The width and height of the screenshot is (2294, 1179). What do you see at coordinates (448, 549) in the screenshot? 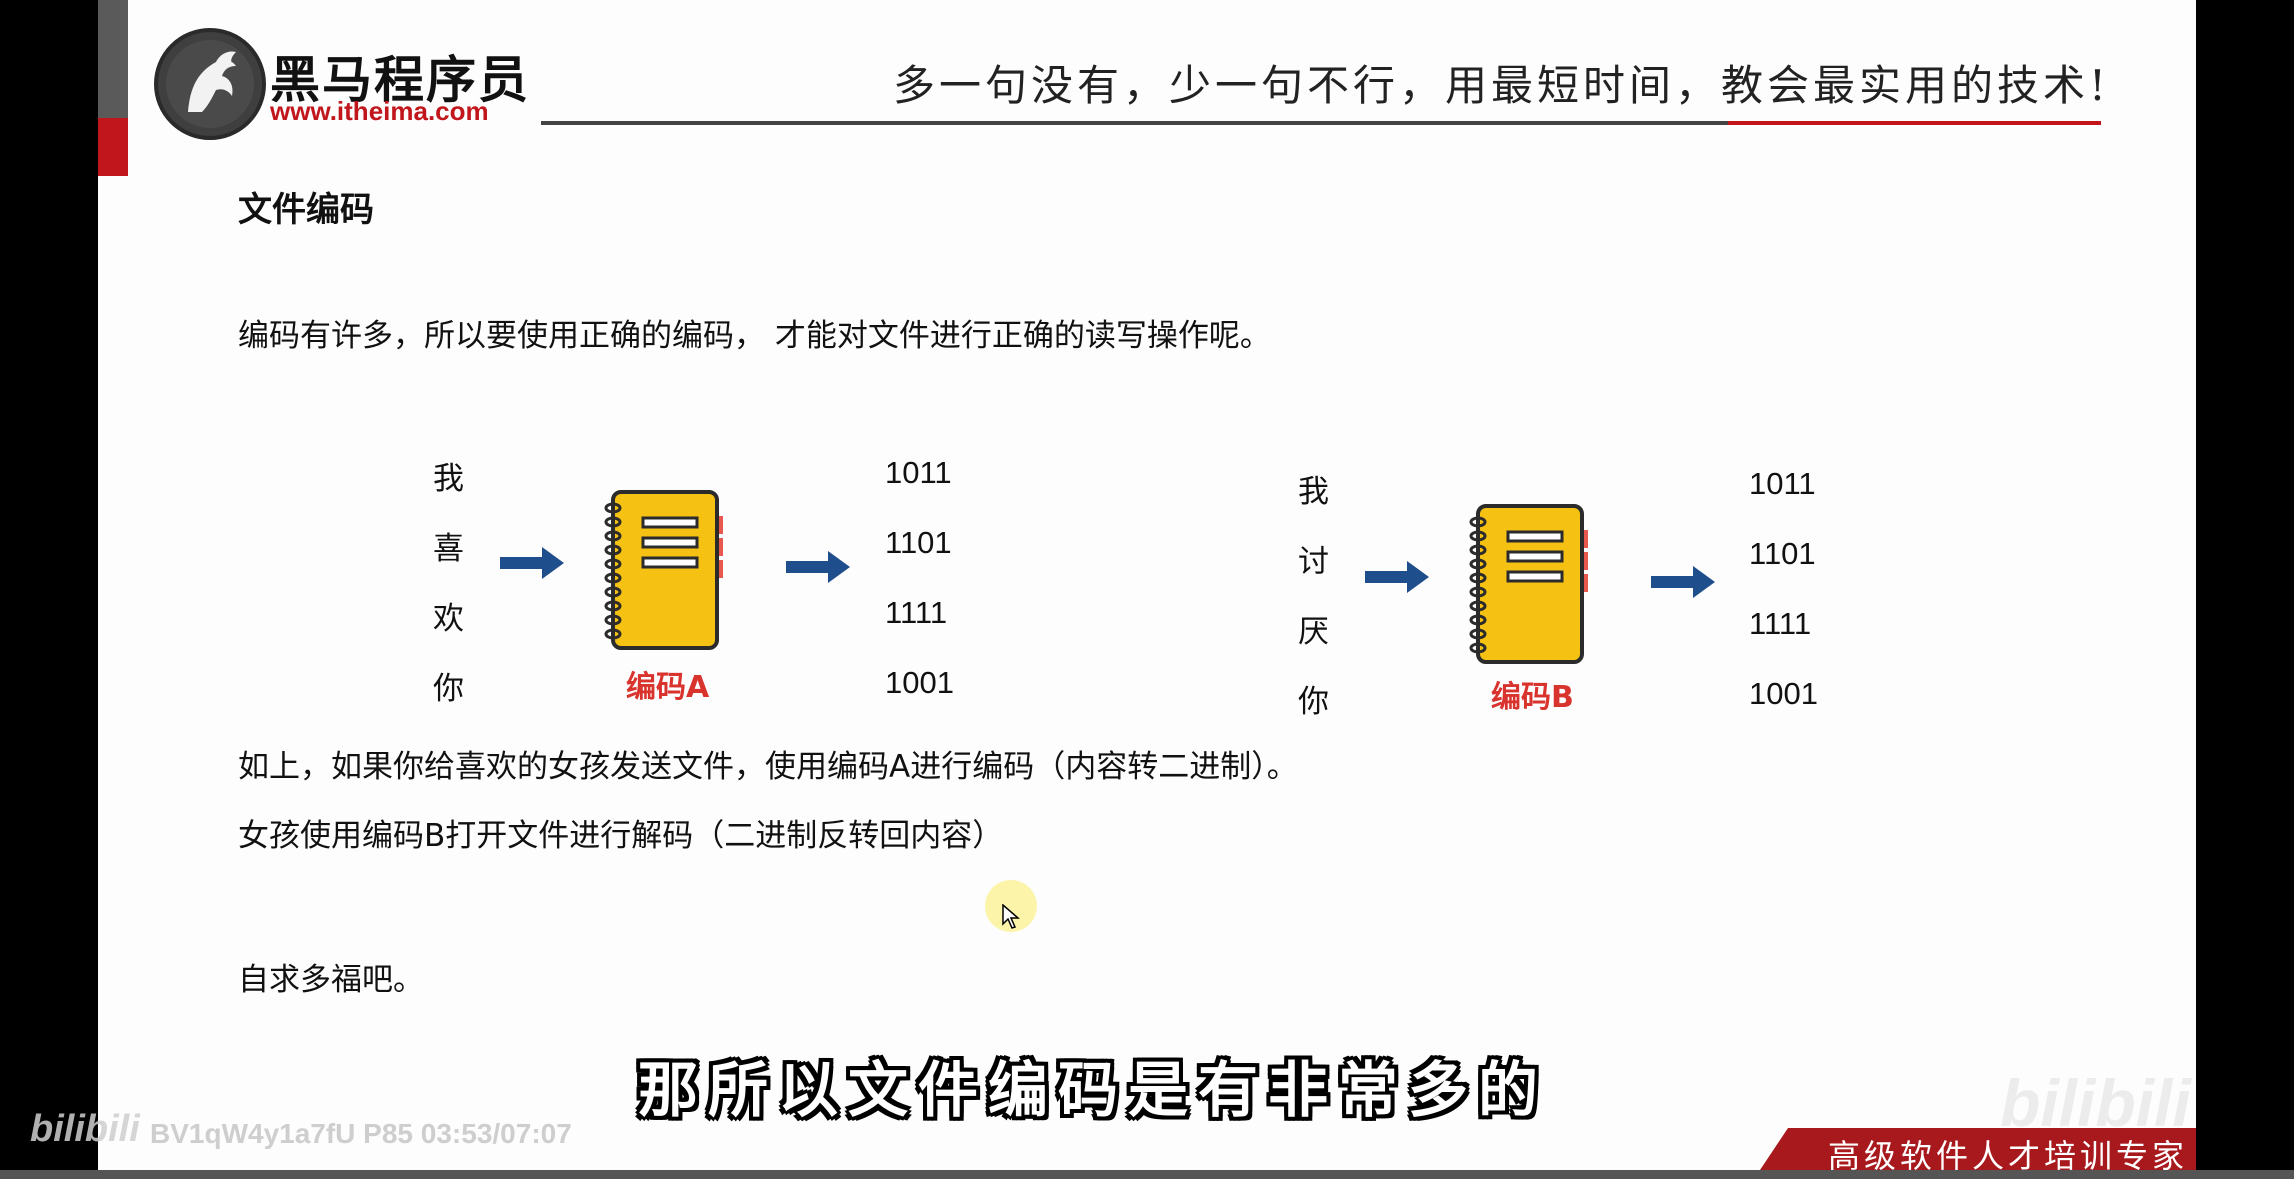
I see `input-char: 喜` at bounding box center [448, 549].